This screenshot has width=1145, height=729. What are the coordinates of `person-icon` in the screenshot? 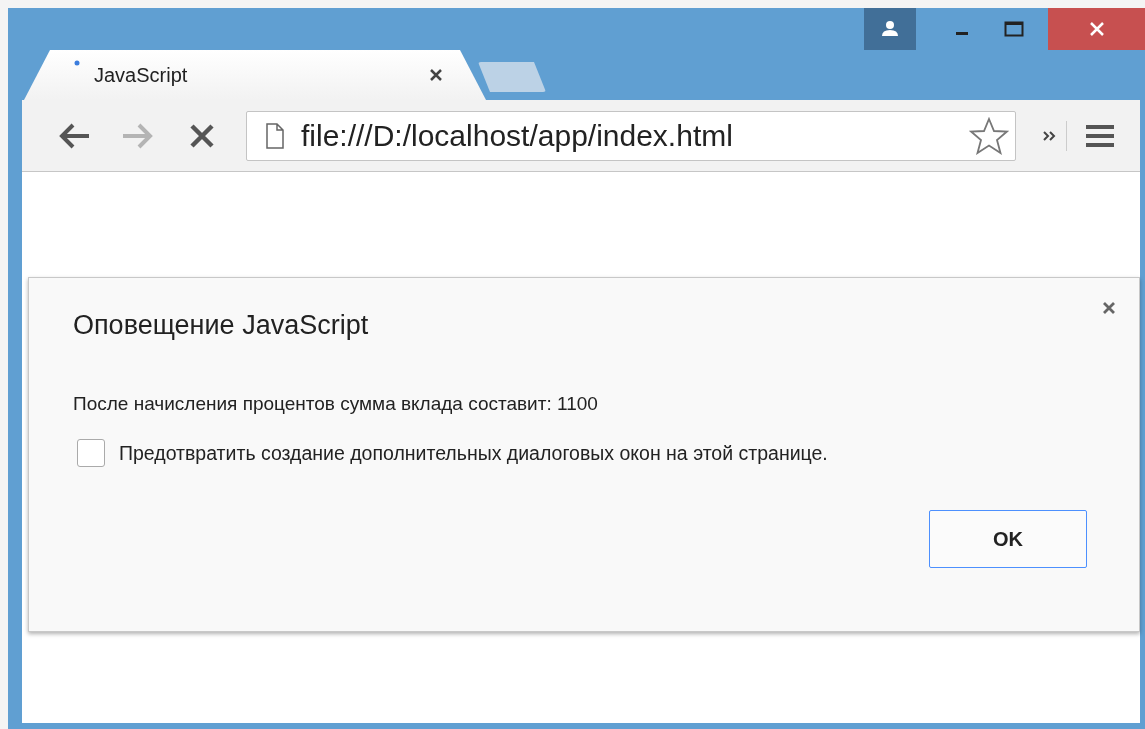 It's located at (890, 29).